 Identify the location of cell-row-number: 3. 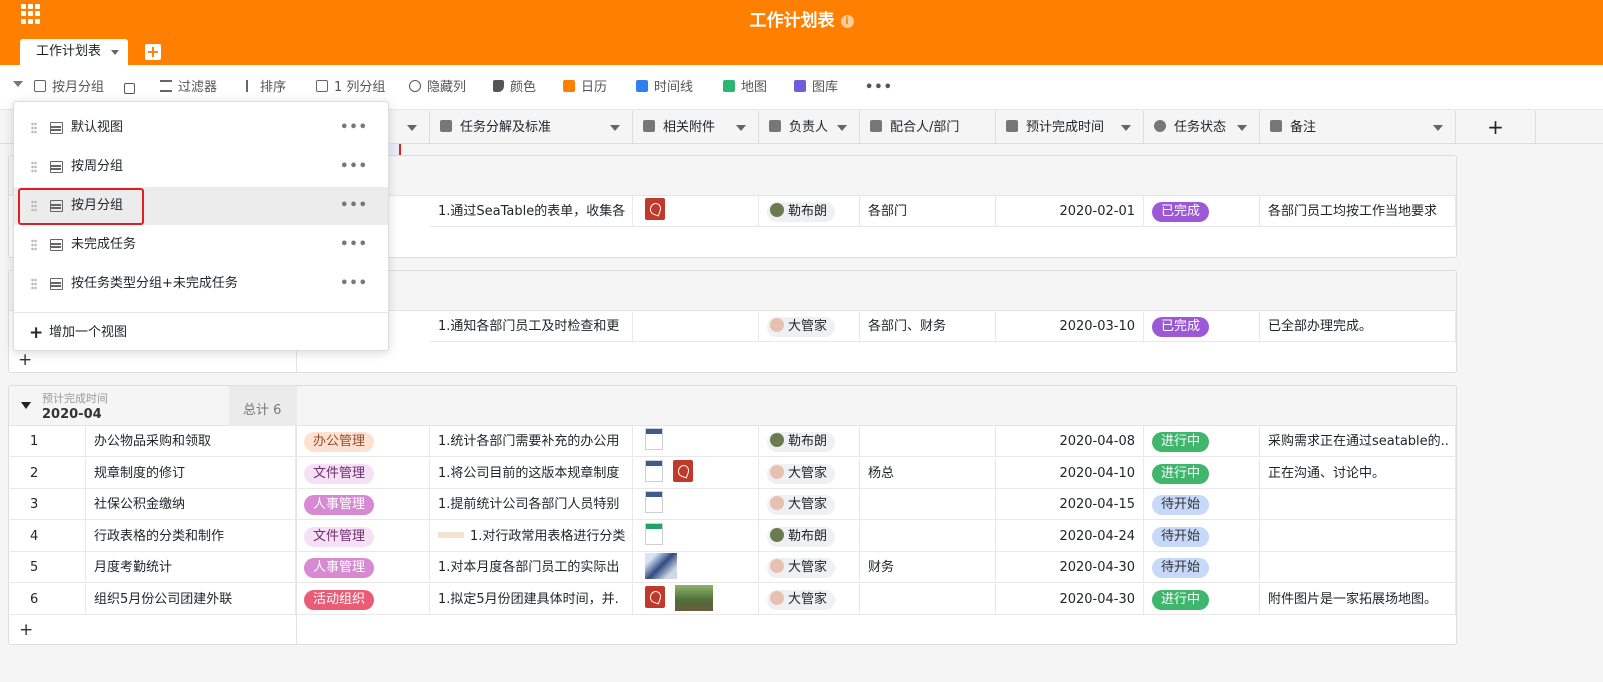
(47, 504).